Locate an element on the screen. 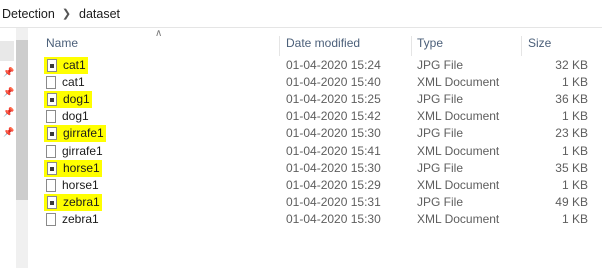 The width and height of the screenshot is (602, 268). file-row: horse1 01-04-2020 15:29 XML Document 1 KB is located at coordinates (301, 185).